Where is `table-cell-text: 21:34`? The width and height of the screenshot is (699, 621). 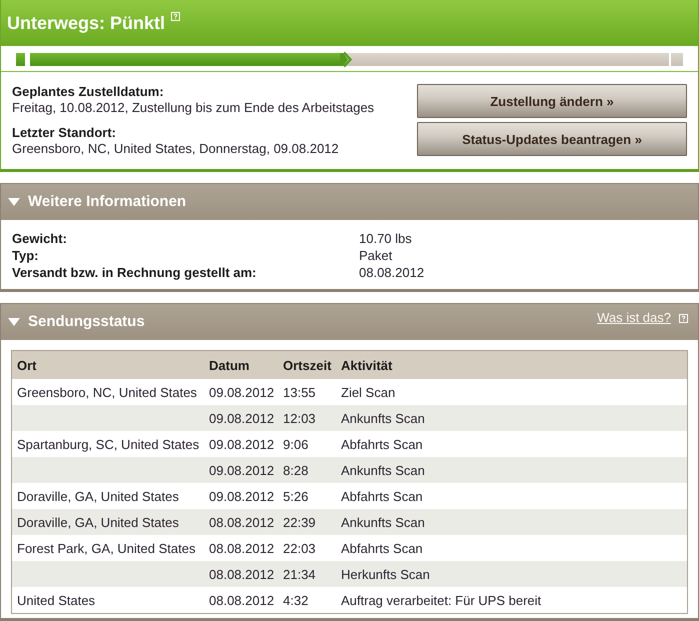 table-cell-text: 21:34 is located at coordinates (299, 574).